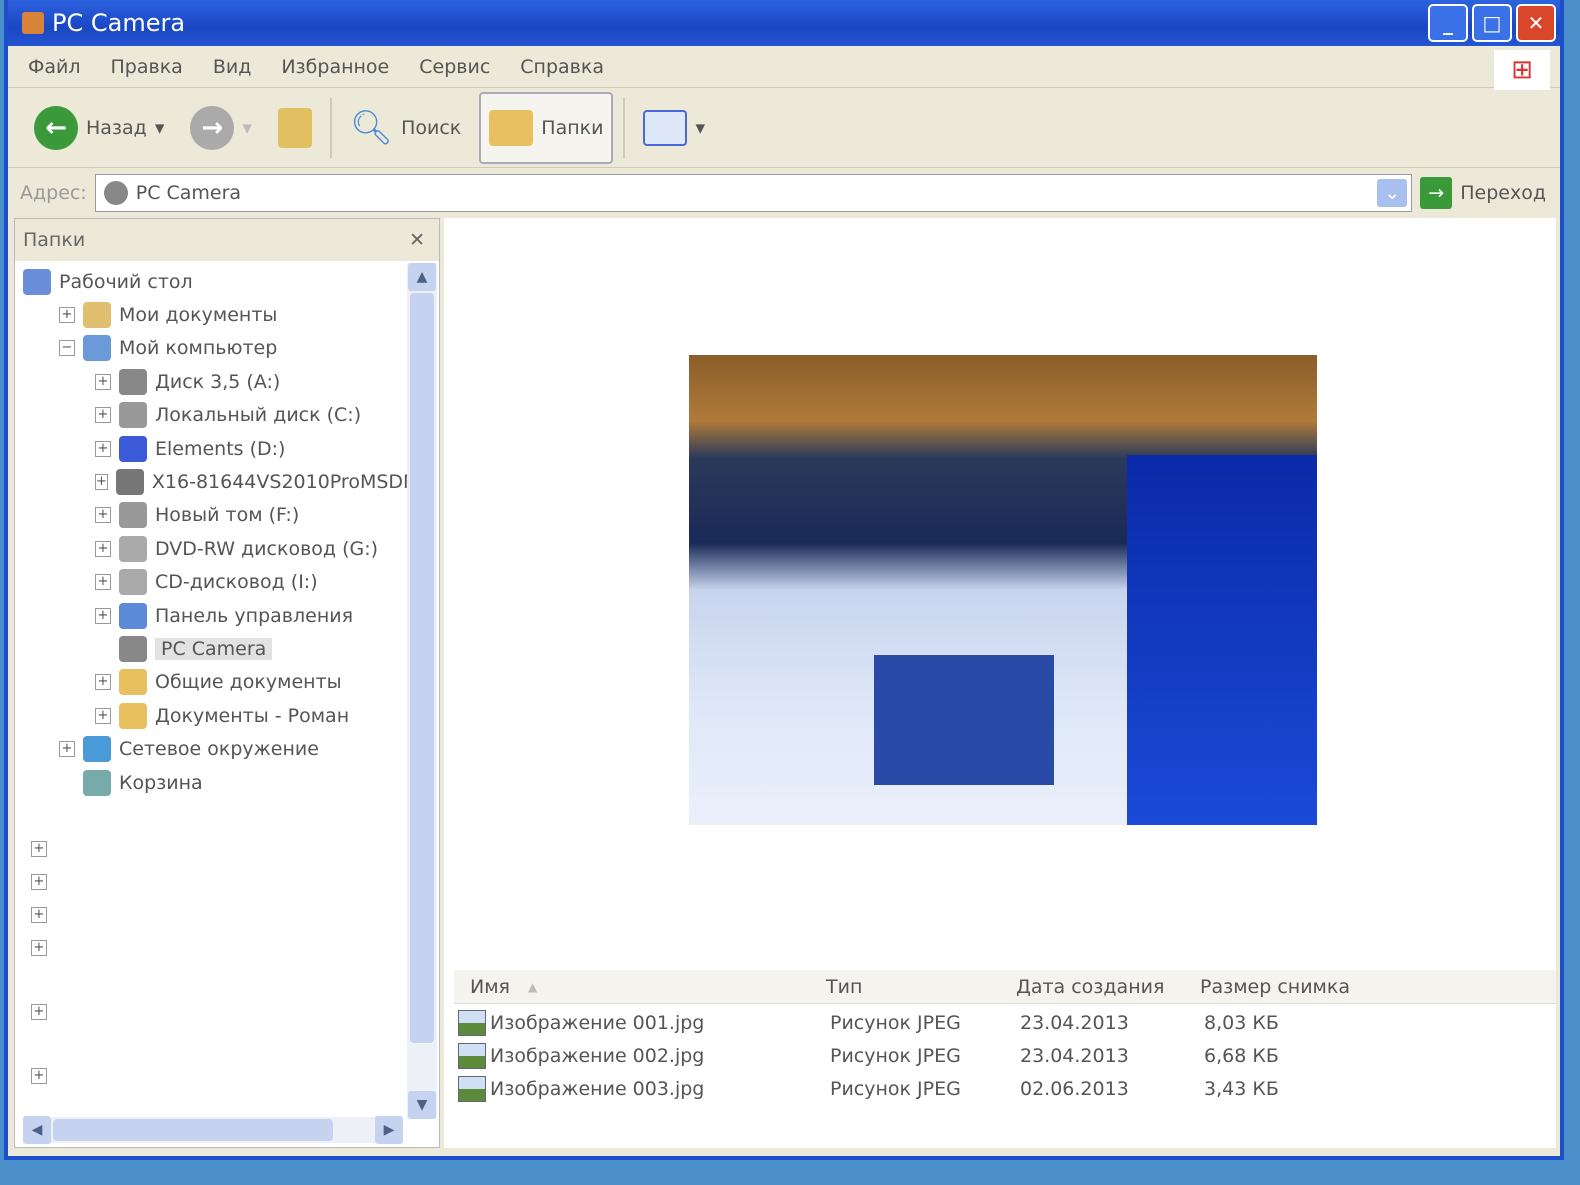 This screenshot has width=1580, height=1185. I want to click on tree-item: + Общие документы, so click(211, 682).